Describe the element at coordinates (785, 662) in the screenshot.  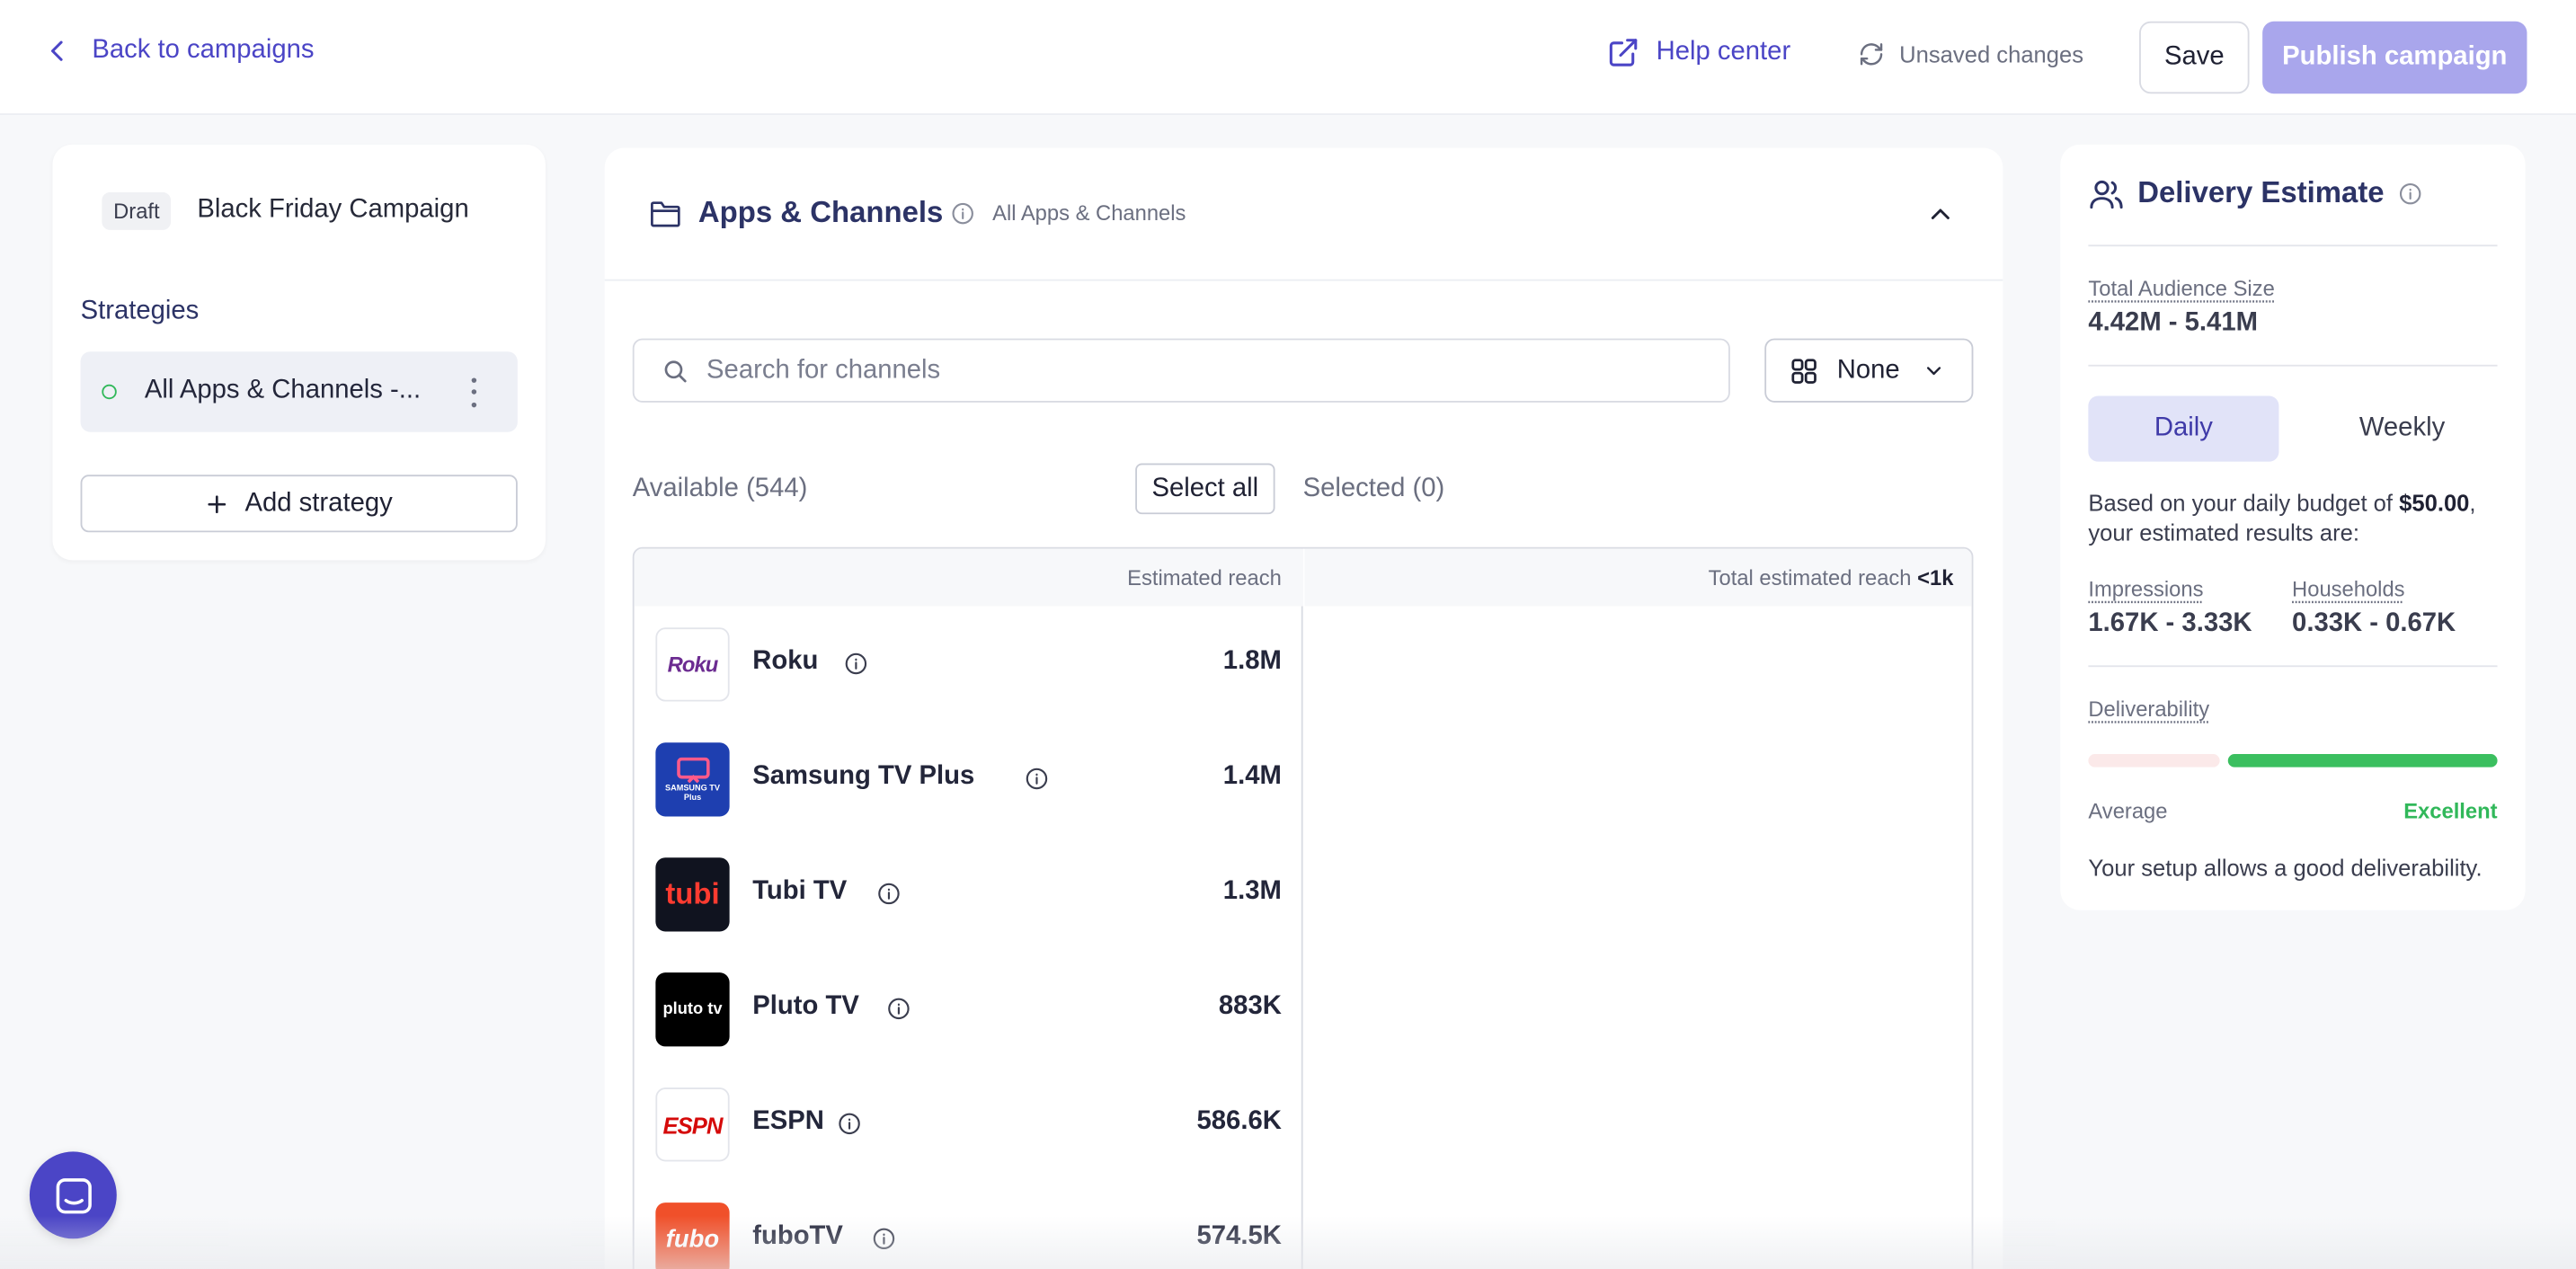
I see `channel-name: Roku` at that location.